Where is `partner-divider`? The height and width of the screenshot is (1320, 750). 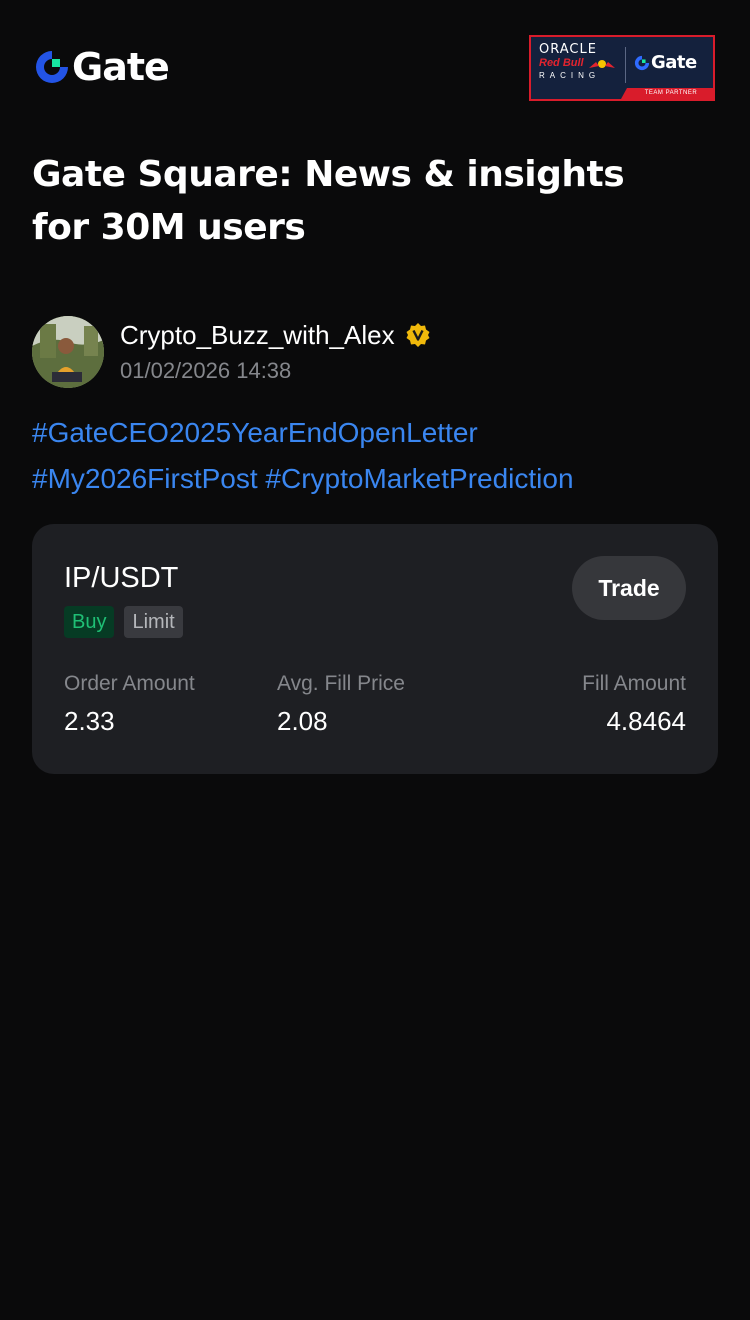 partner-divider is located at coordinates (625, 65).